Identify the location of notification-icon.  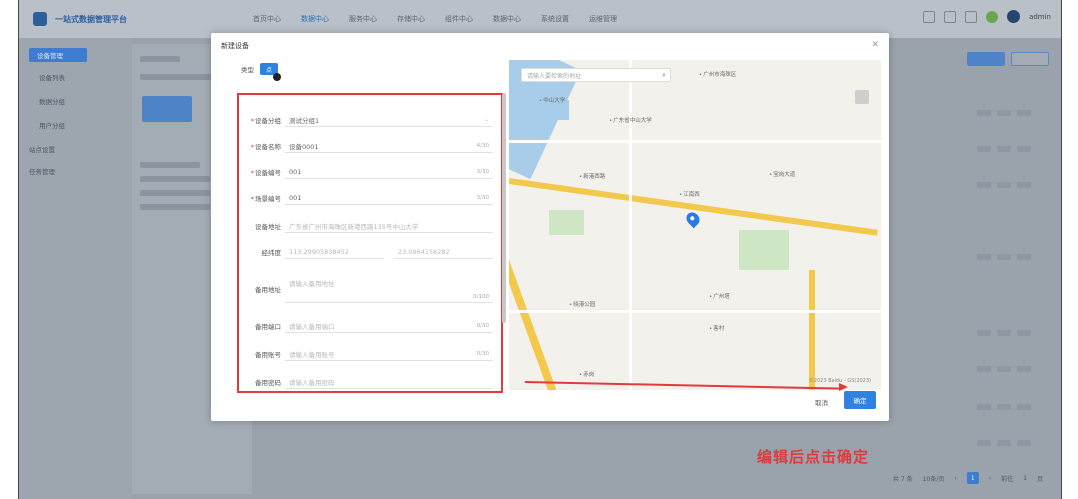
(992, 16).